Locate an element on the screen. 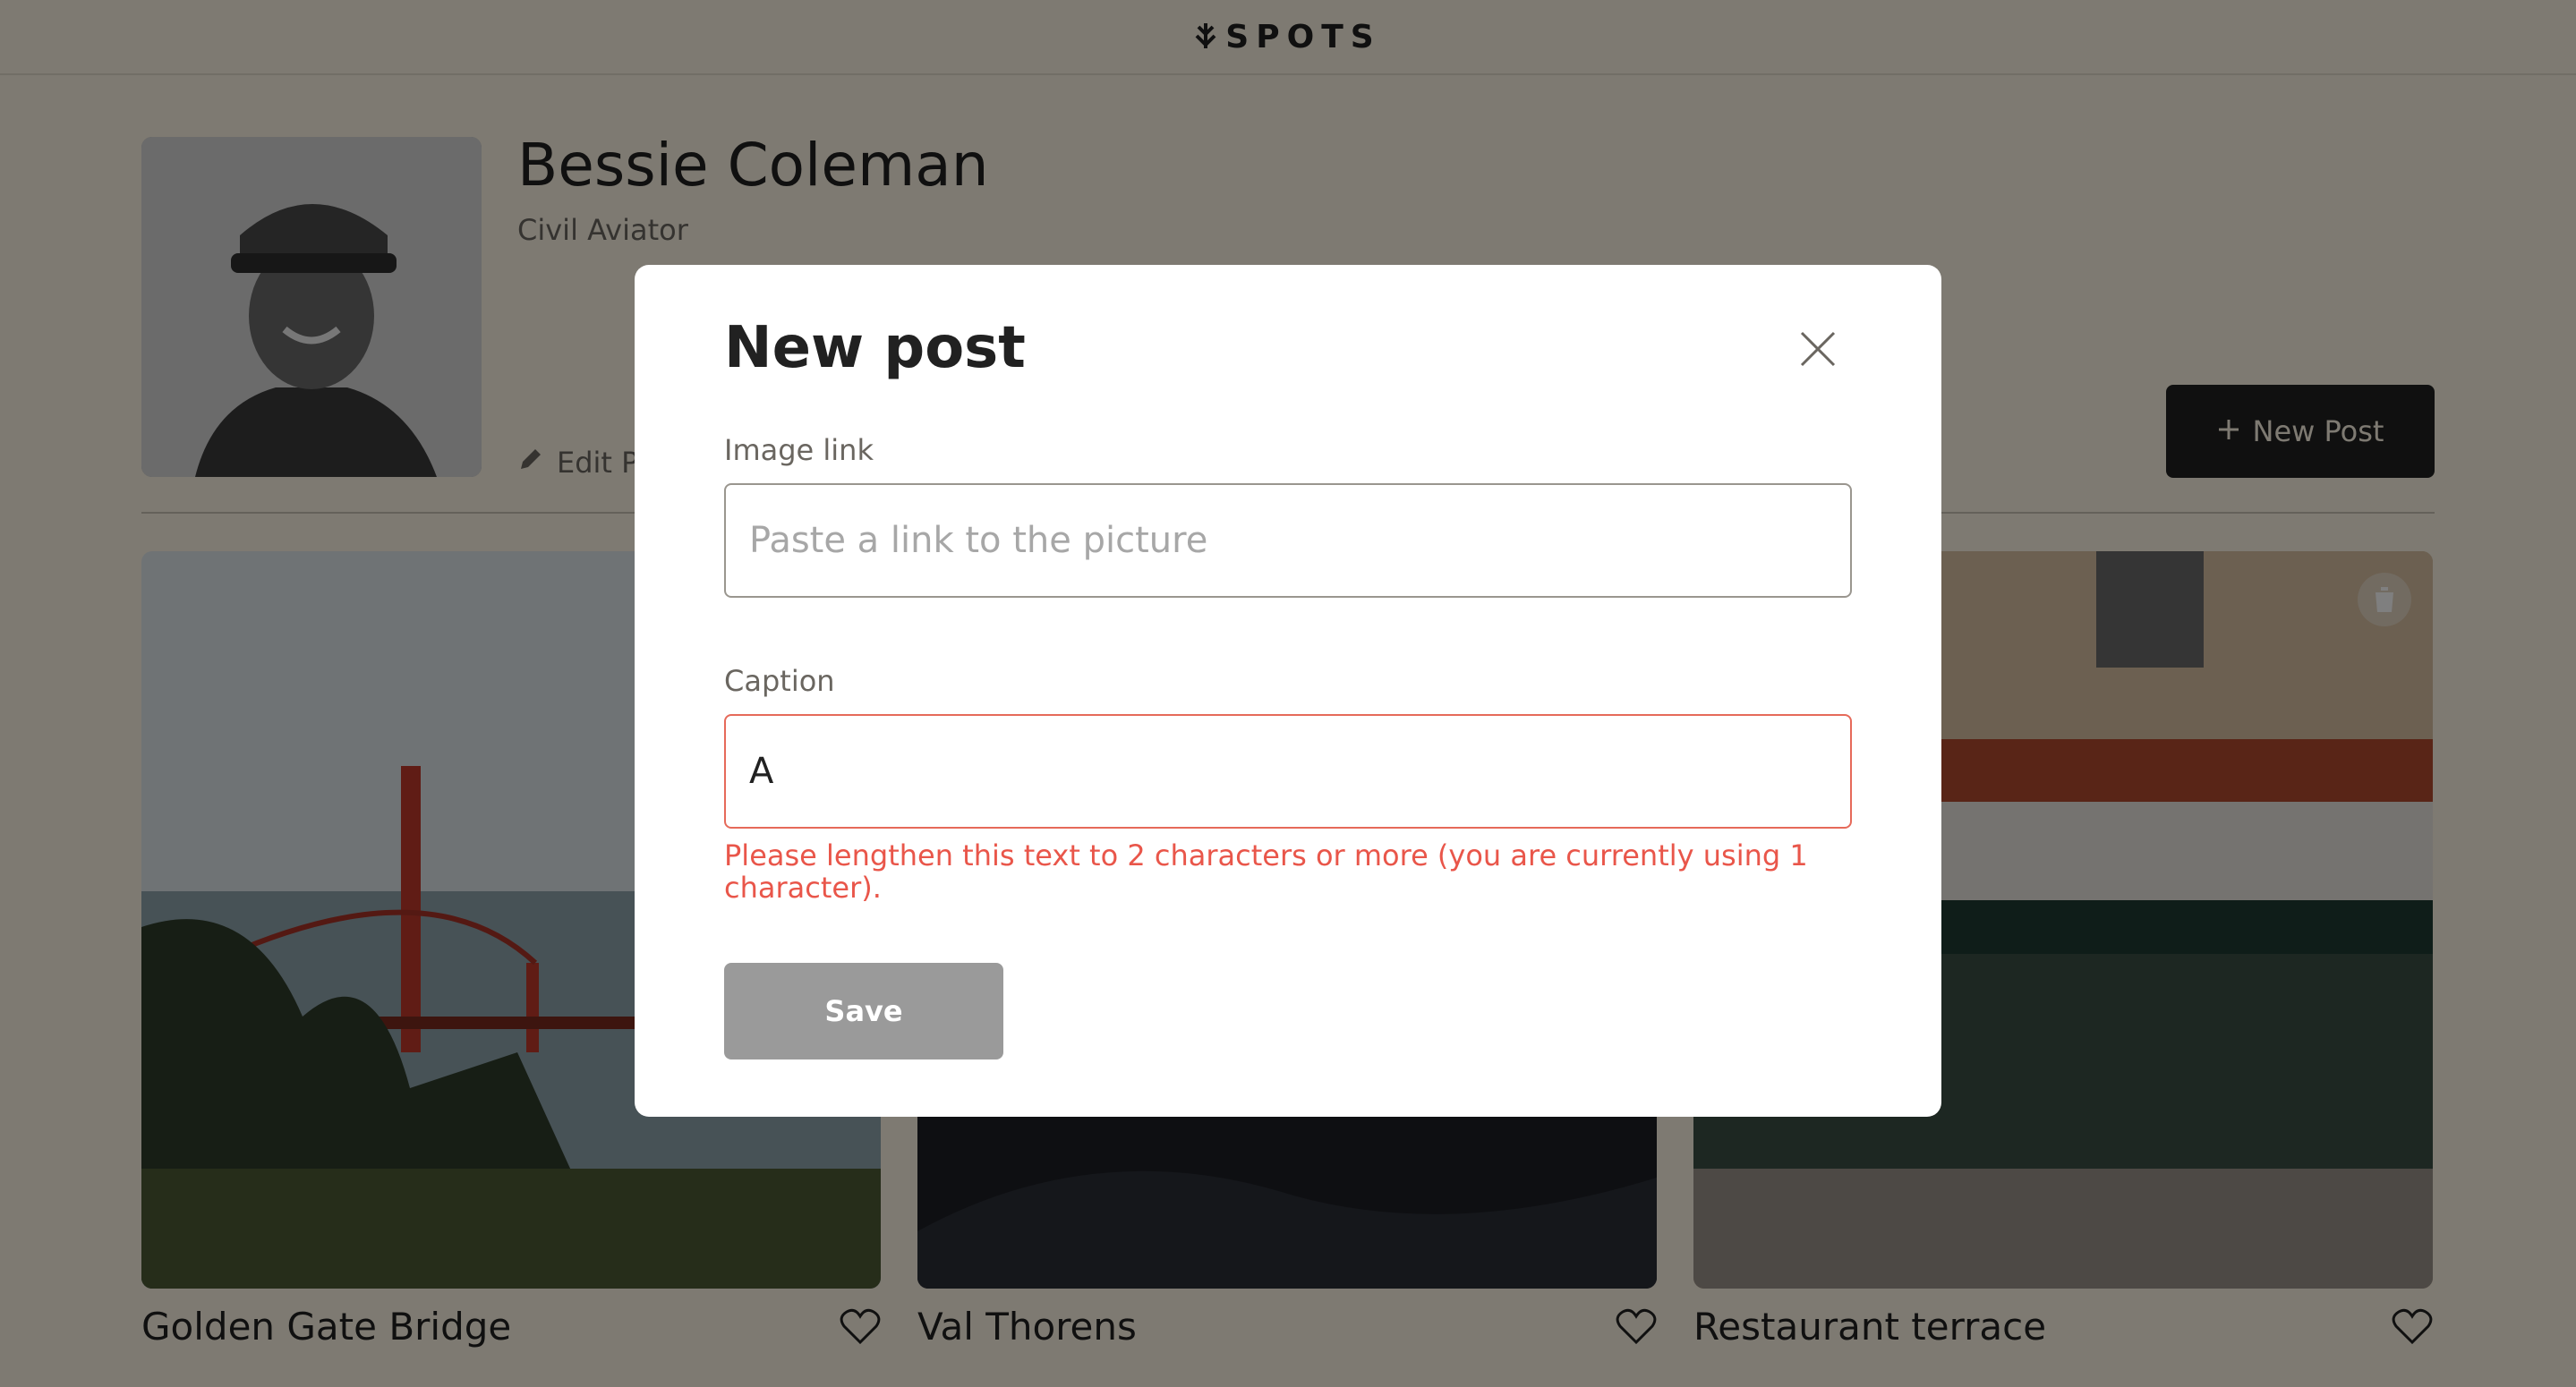  save-button: Save is located at coordinates (863, 1011).